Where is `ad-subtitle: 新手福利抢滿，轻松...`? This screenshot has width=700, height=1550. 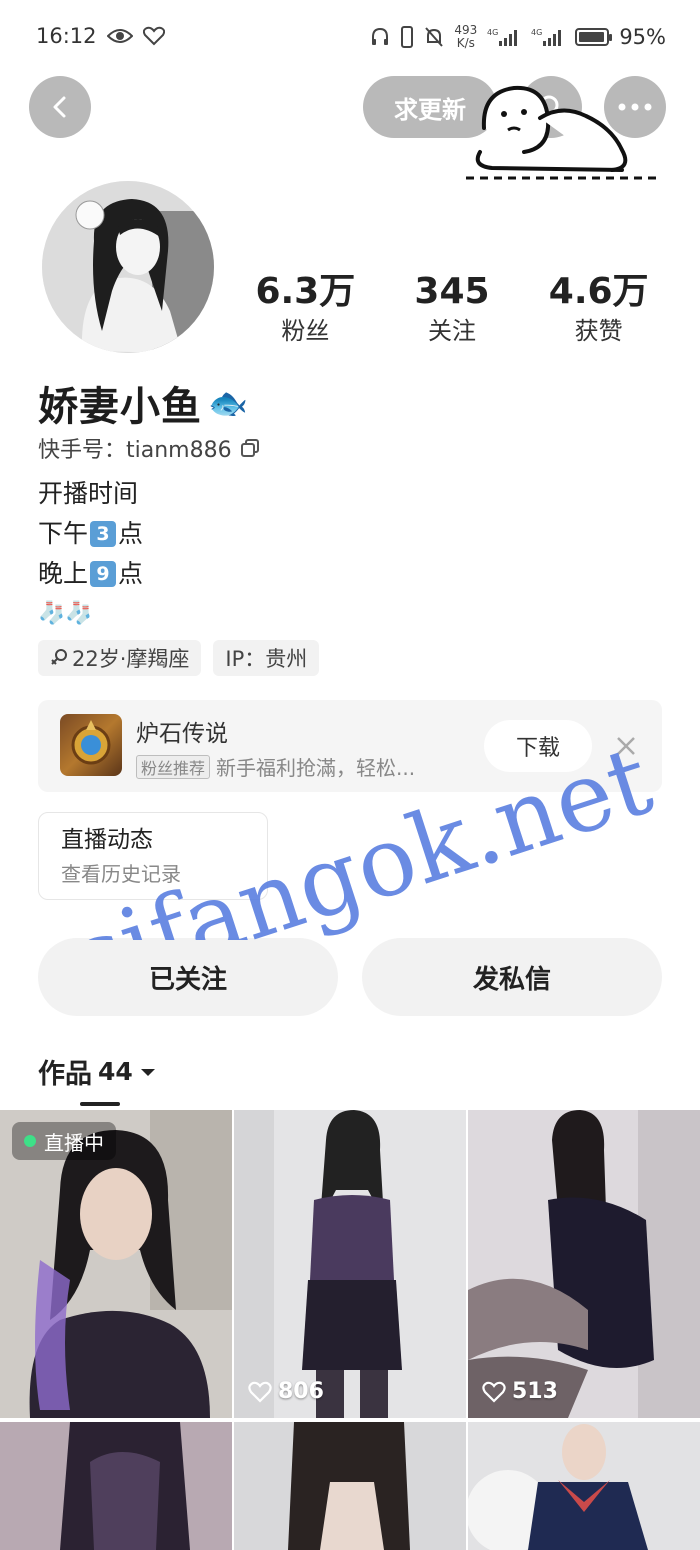
ad-subtitle: 新手福利抢滿，轻松... is located at coordinates (316, 768).